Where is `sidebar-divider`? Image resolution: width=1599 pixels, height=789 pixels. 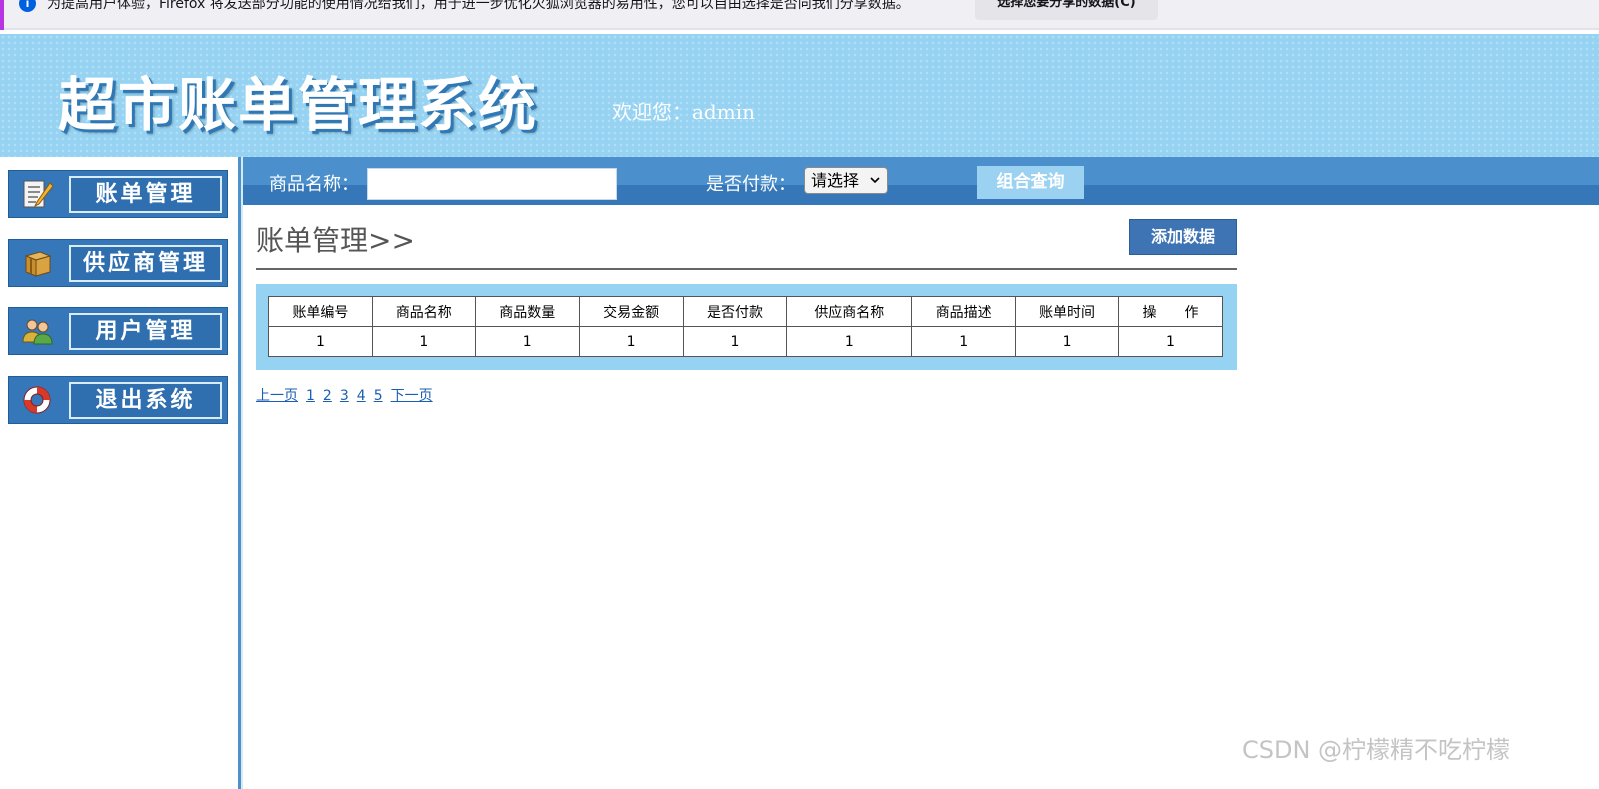
sidebar-divider is located at coordinates (240, 473).